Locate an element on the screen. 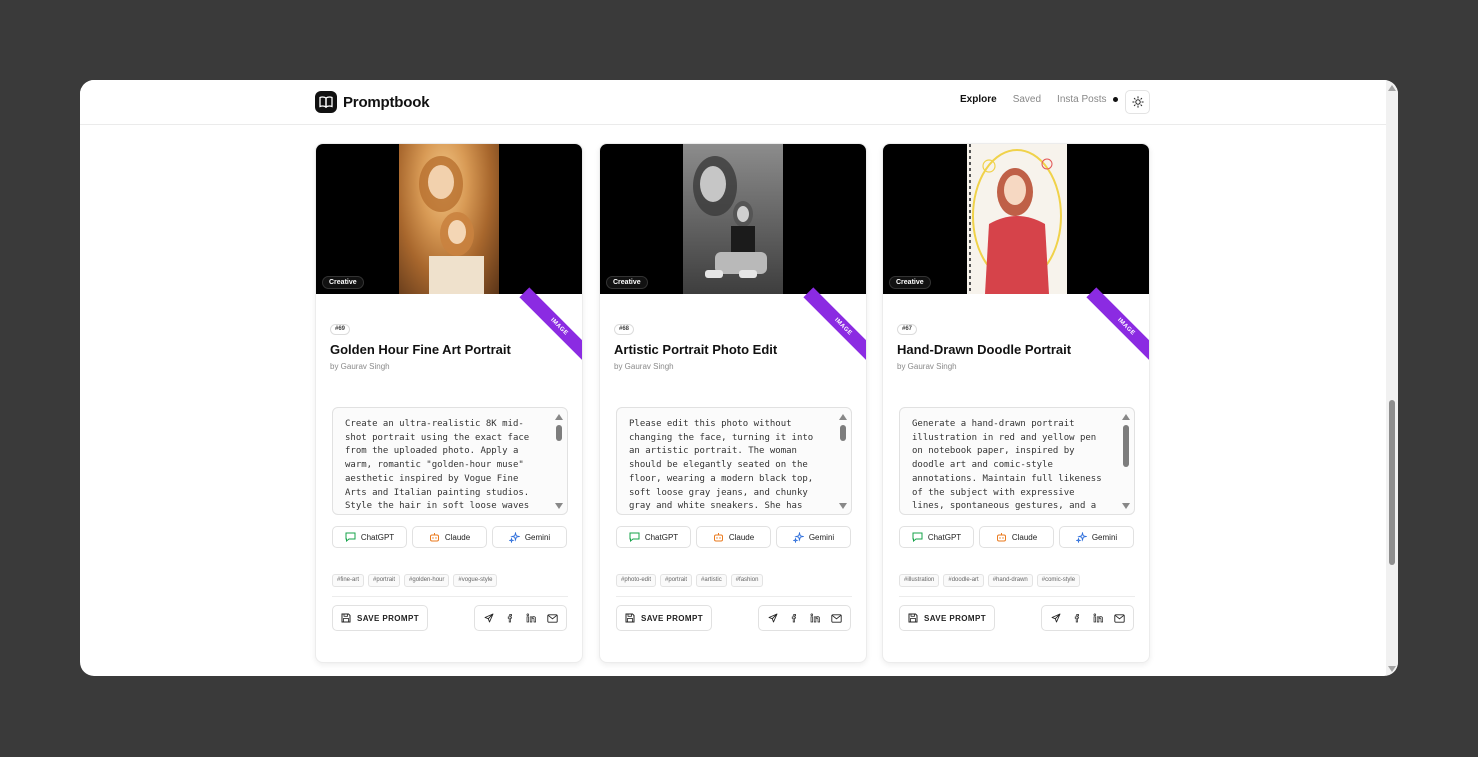 The height and width of the screenshot is (757, 1478). tag-chip: #fine-art is located at coordinates (348, 580).